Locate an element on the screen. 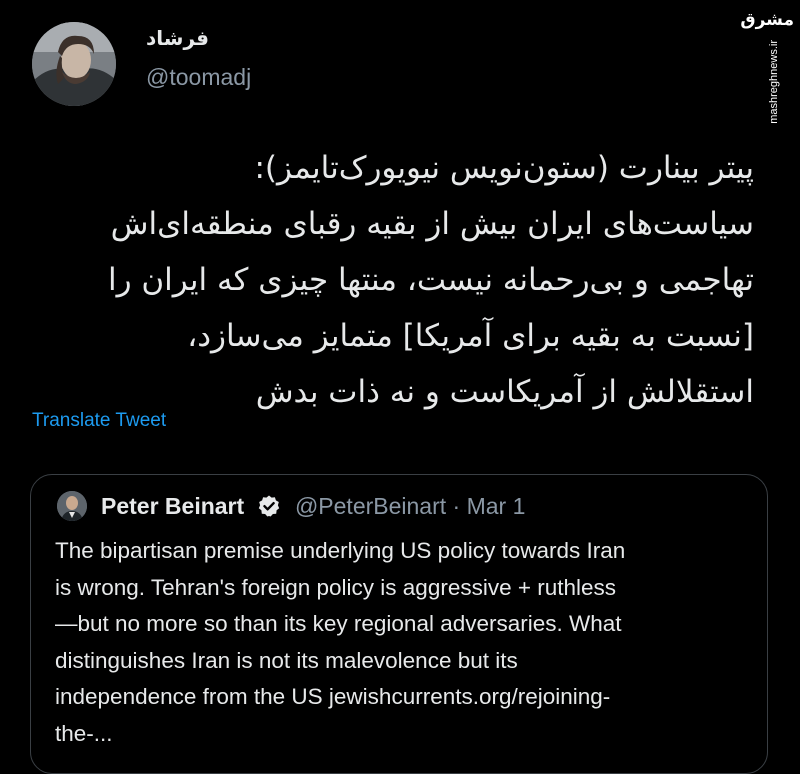 This screenshot has width=800, height=774. quoted-header: Peter Beinart @PeterBeinart · Mar 1 is located at coordinates (313, 506).